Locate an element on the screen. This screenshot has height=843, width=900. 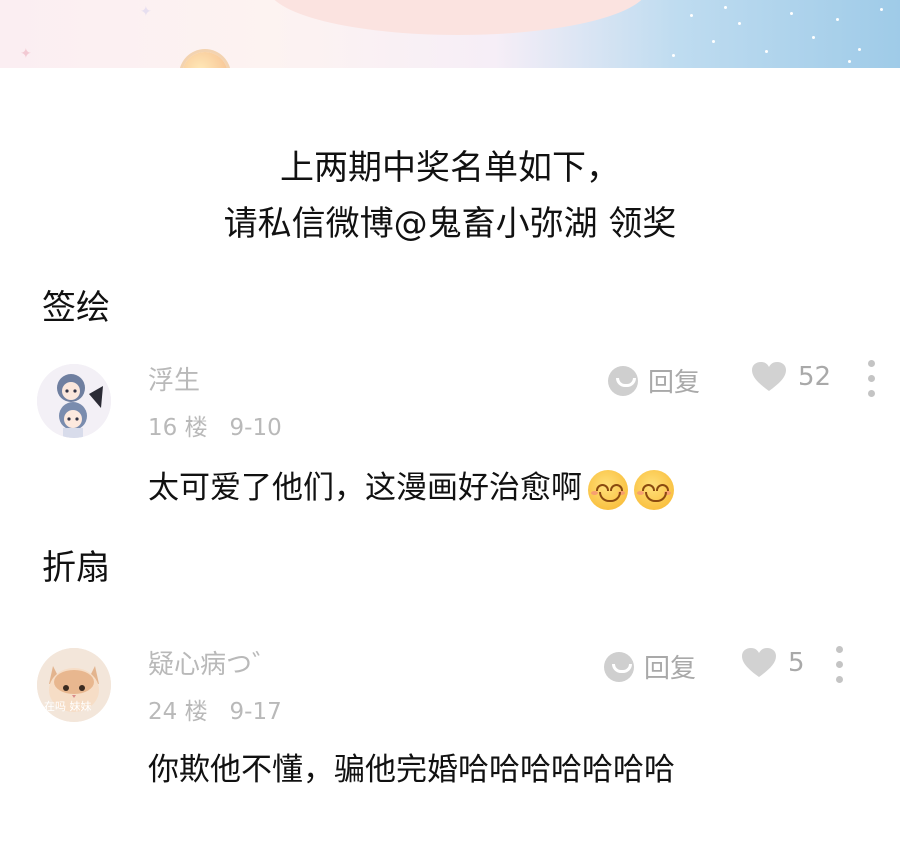
comment-text: 你欺他不懂，骗他完婚哈哈哈哈哈哈哈 is located at coordinates (411, 770).